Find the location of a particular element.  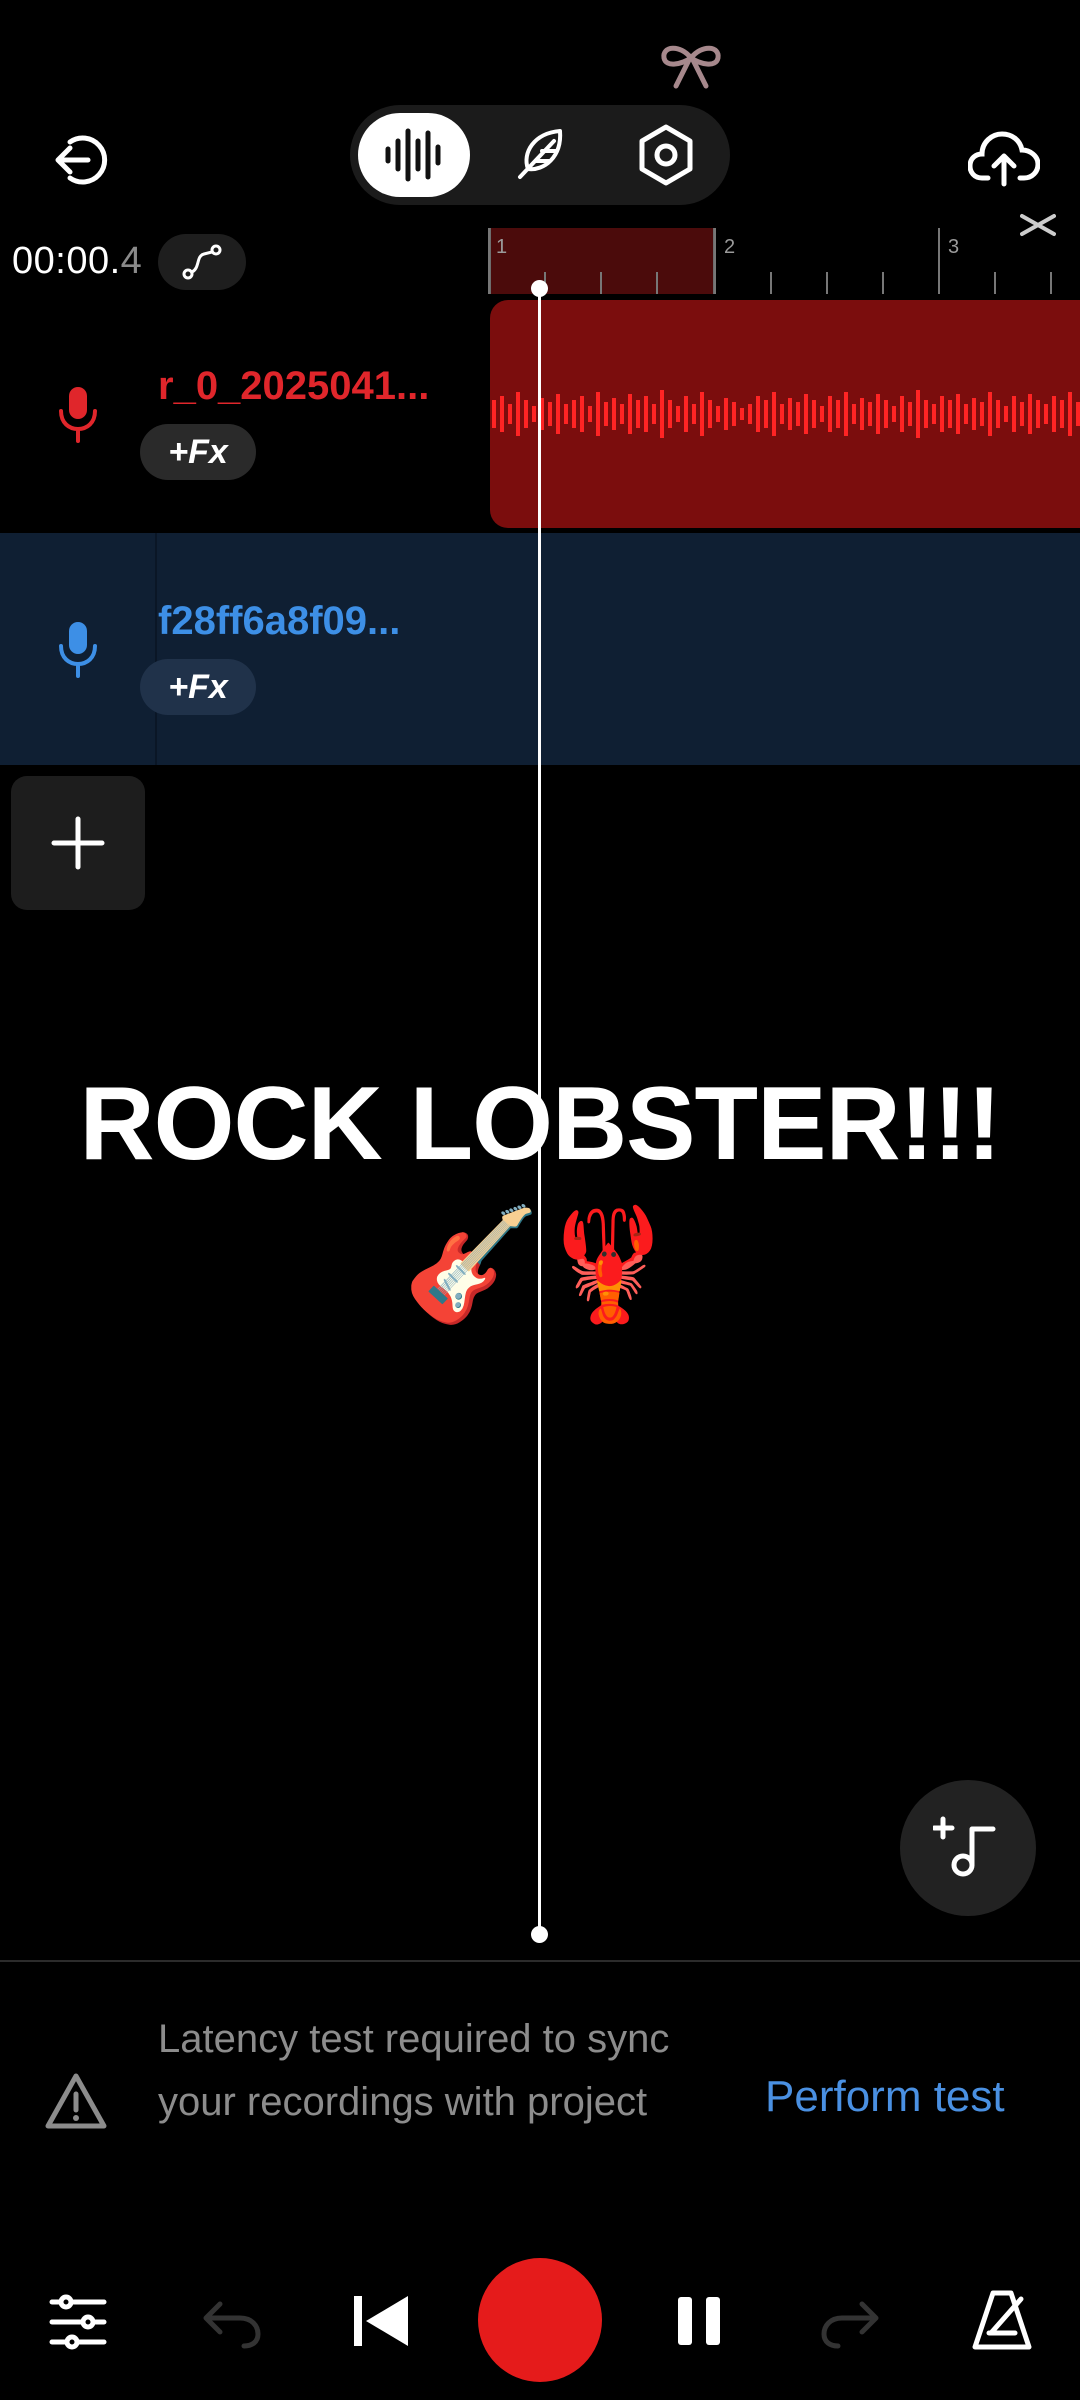

mode-waveform-button is located at coordinates (414, 155).